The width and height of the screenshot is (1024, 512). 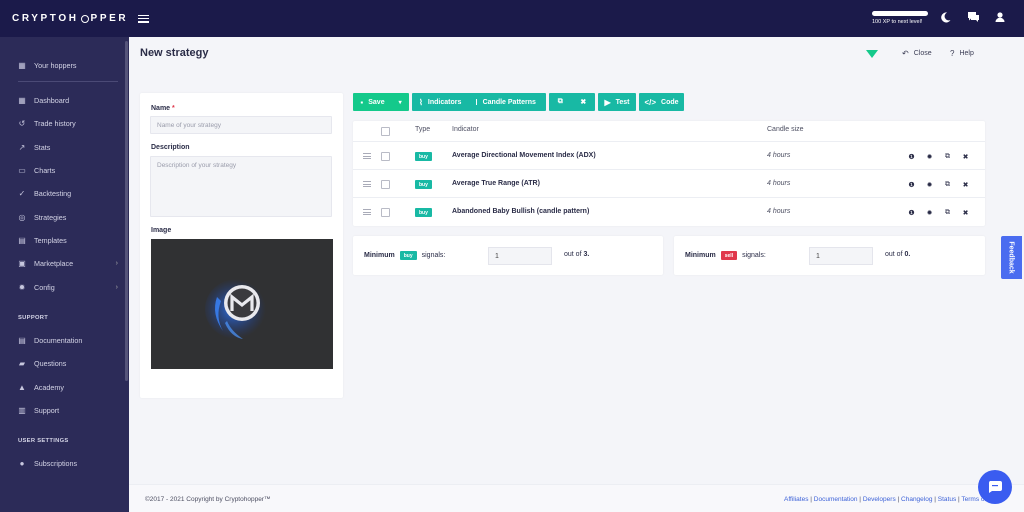 I want to click on sidebar-item-academy: ▲ Academy, so click(x=68, y=387).